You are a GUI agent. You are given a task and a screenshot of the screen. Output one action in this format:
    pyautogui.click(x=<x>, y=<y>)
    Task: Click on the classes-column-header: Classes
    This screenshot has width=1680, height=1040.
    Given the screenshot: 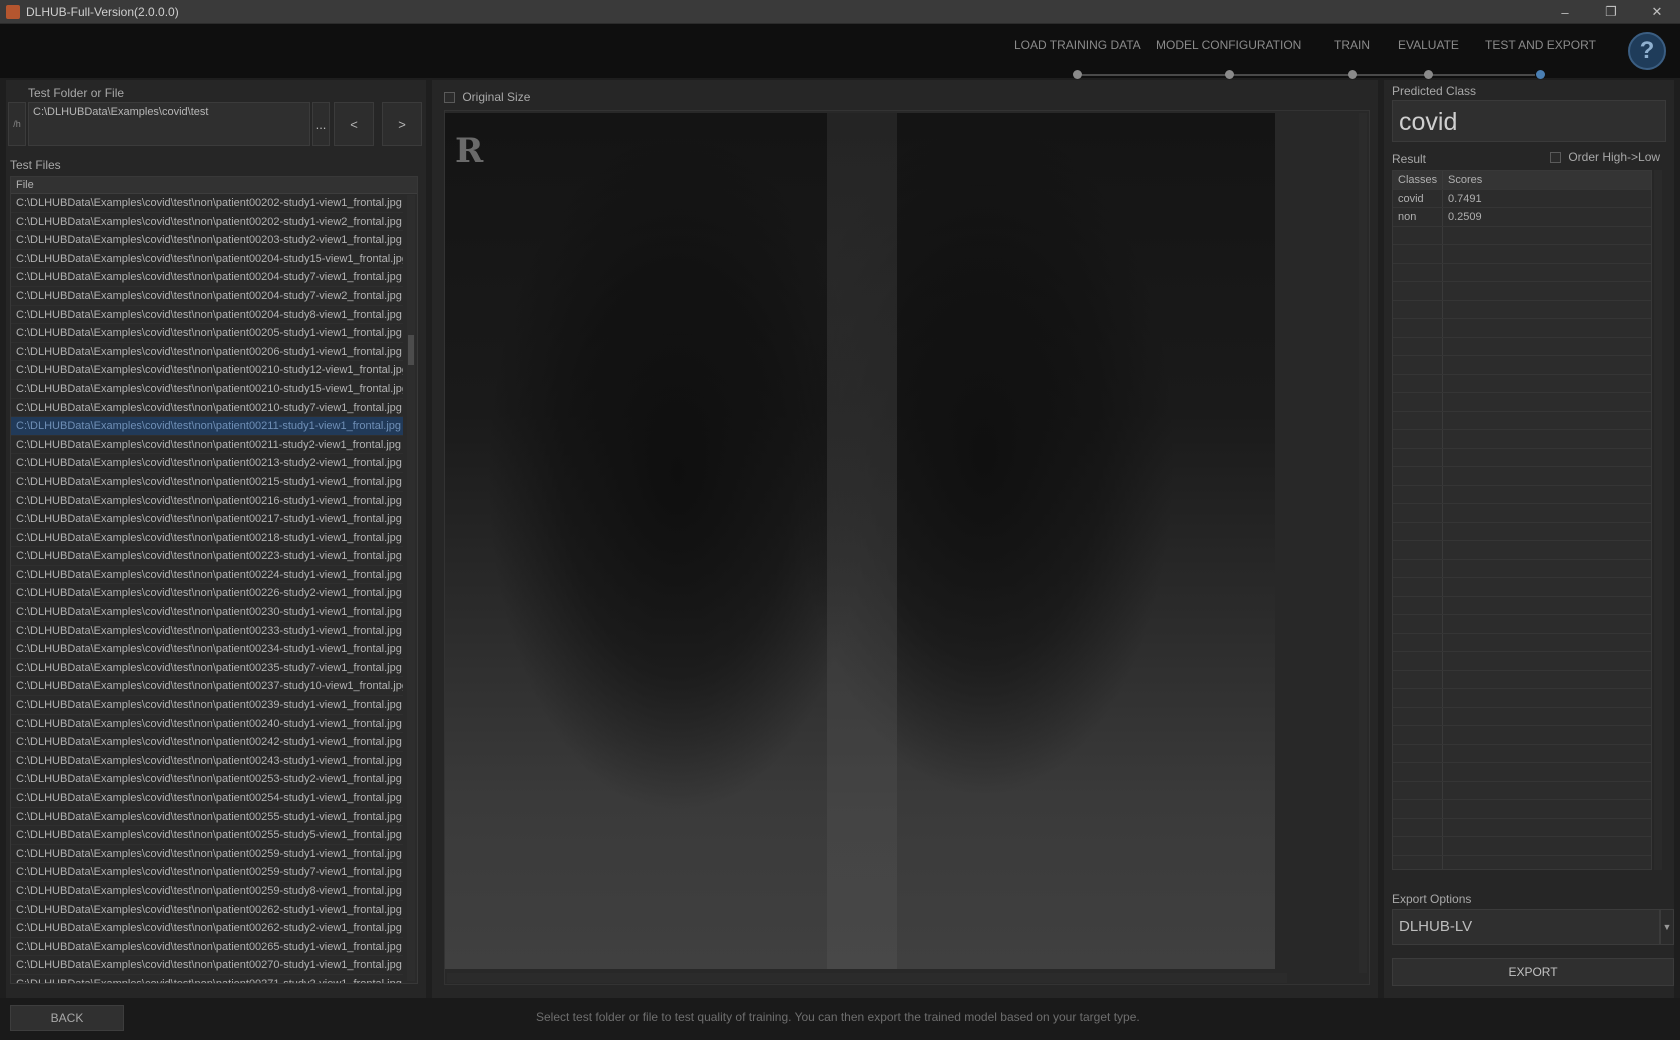 What is the action you would take?
    pyautogui.click(x=1418, y=180)
    